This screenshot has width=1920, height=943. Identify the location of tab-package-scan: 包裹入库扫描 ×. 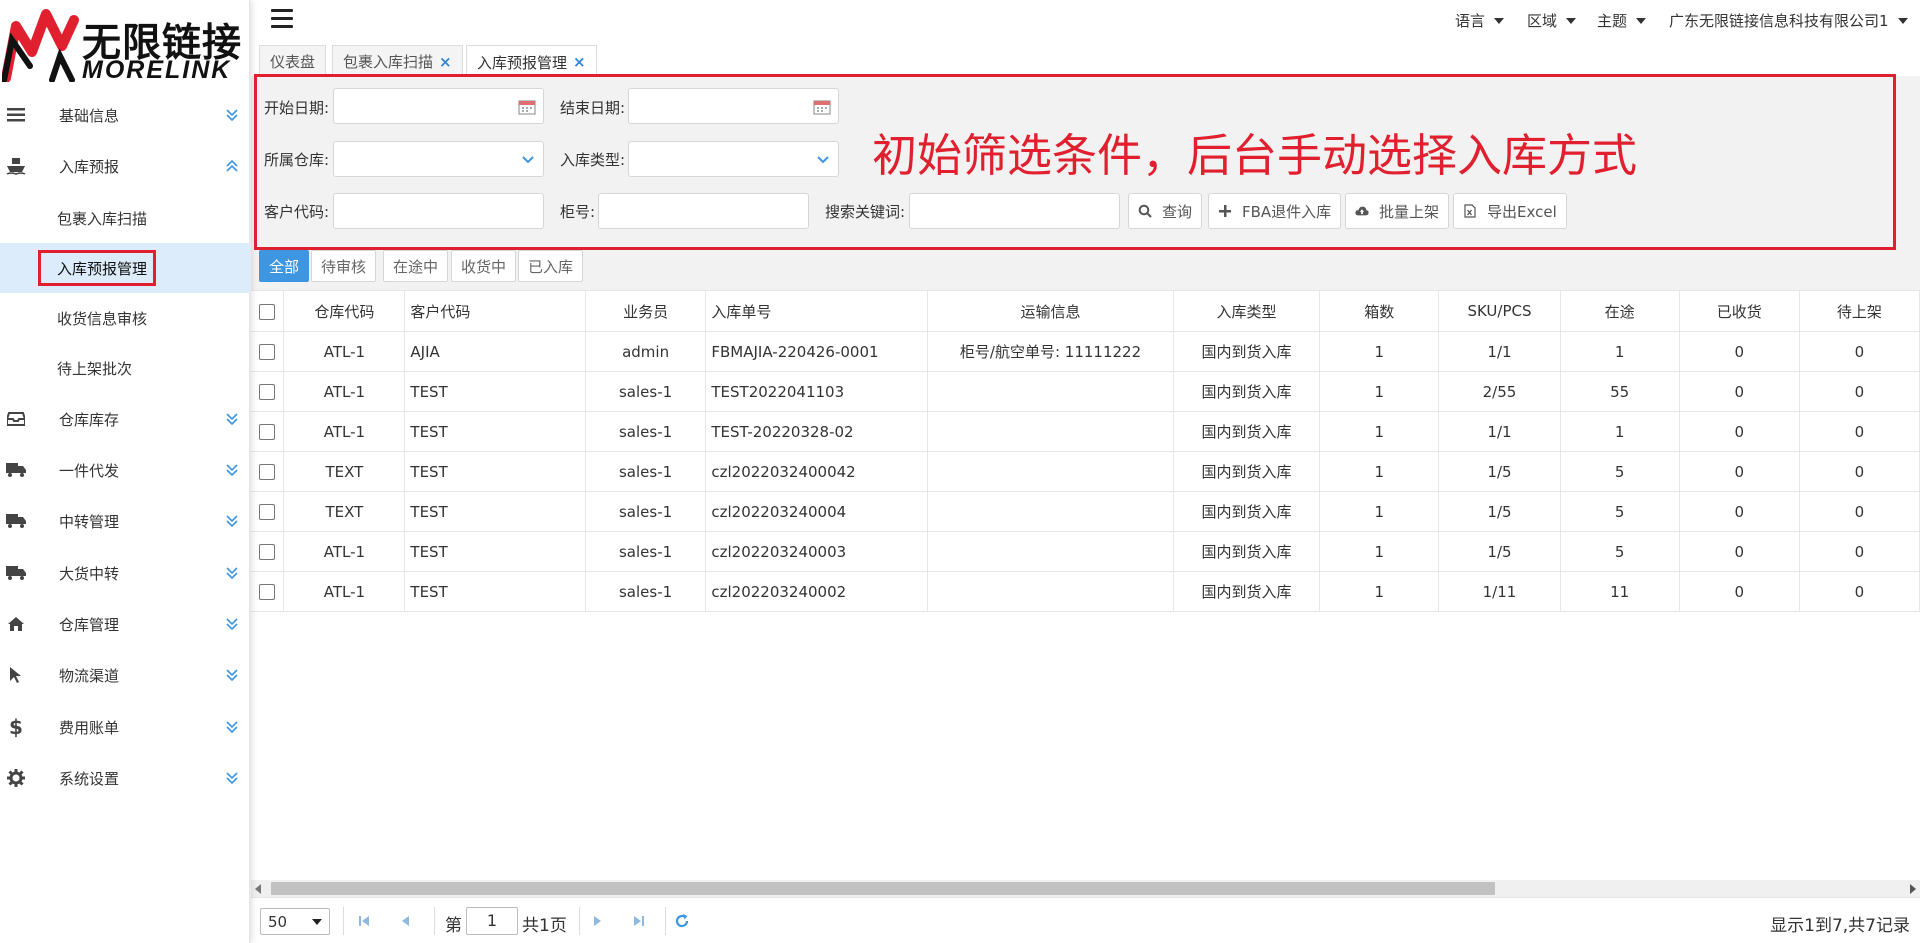
(397, 61).